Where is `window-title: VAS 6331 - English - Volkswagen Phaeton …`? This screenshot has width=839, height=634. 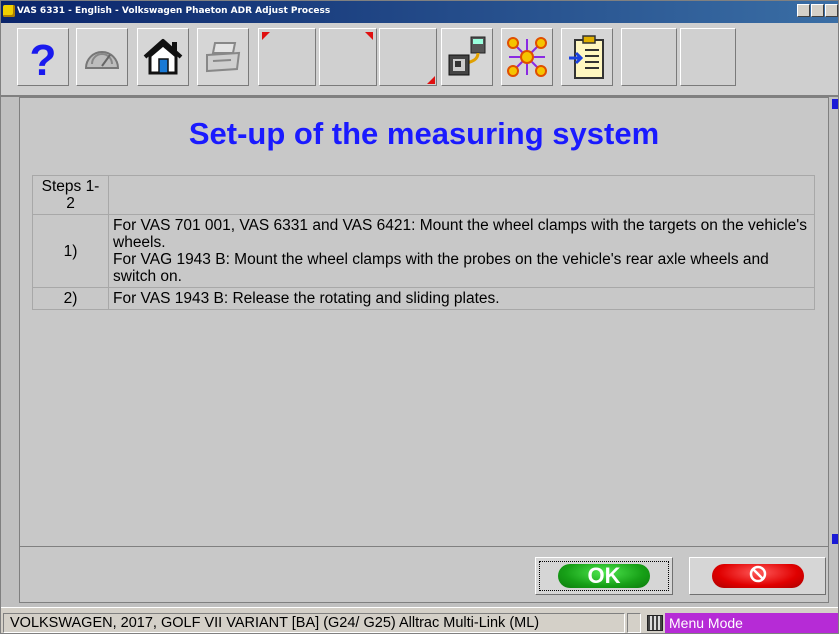 window-title: VAS 6331 - English - Volkswagen Phaeton … is located at coordinates (174, 11).